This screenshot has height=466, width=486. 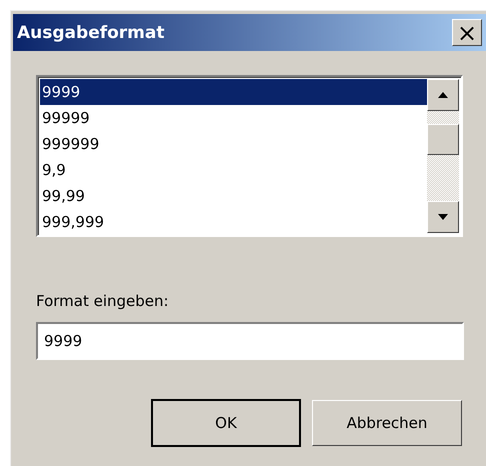 What do you see at coordinates (233, 170) in the screenshot?
I see `list-item: 9,9` at bounding box center [233, 170].